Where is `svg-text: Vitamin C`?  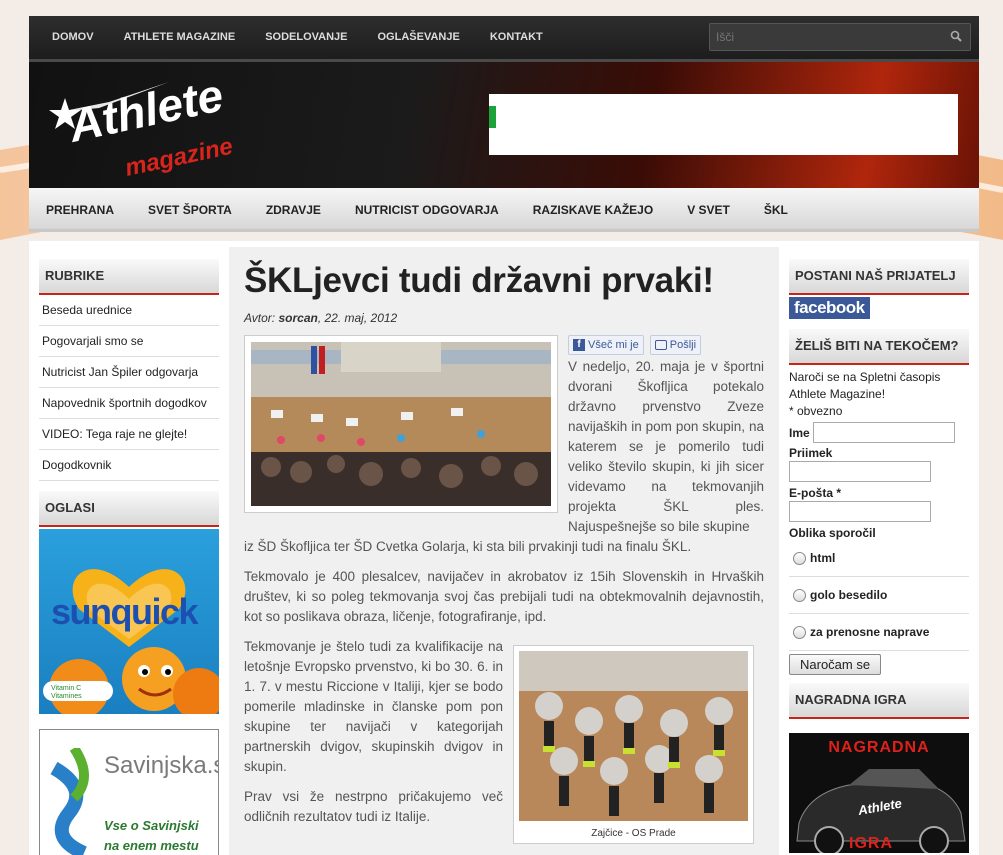
svg-text: Vitamin C is located at coordinates (66, 688).